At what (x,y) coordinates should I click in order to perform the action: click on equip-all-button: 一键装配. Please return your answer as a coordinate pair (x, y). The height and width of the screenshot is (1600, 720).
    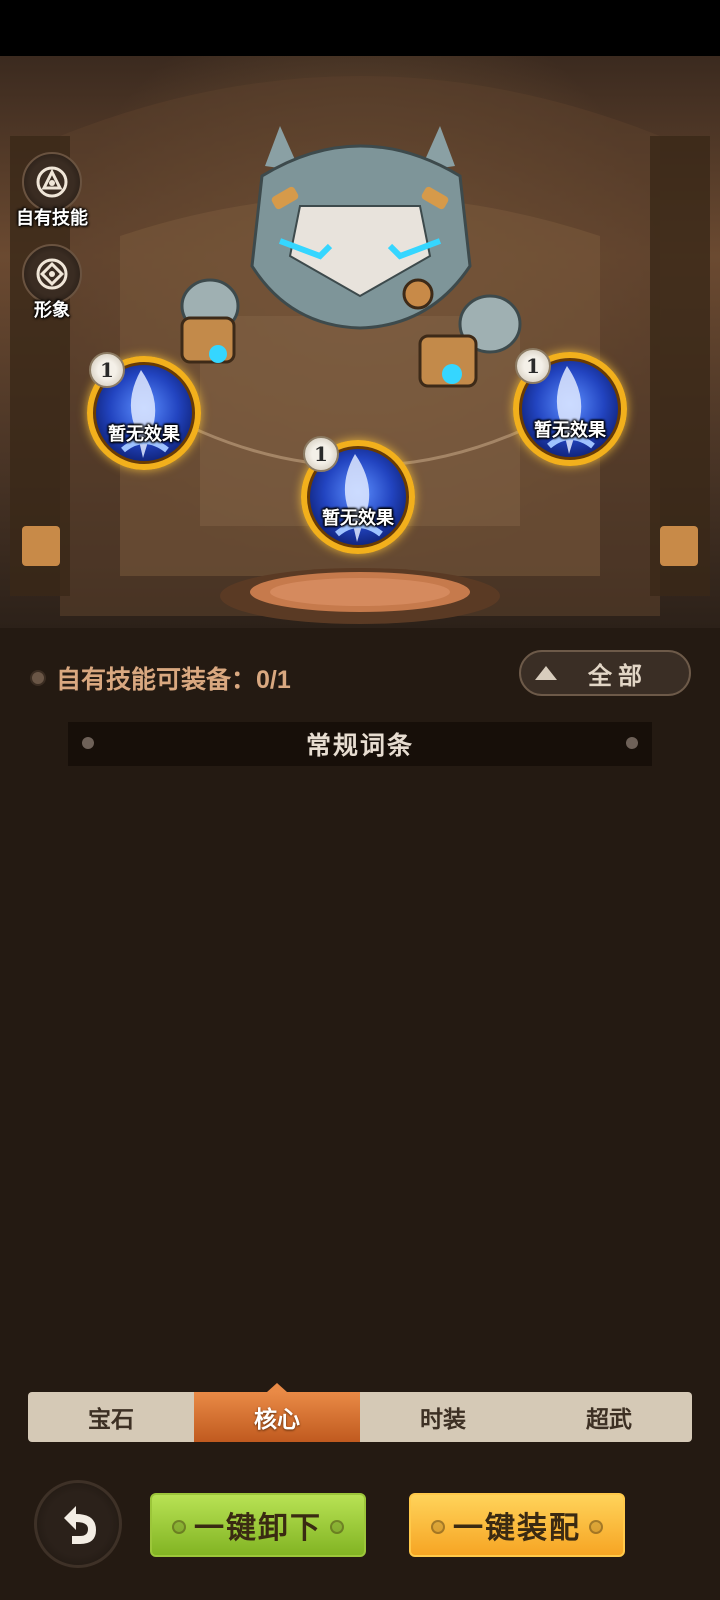
    Looking at the image, I should click on (517, 1525).